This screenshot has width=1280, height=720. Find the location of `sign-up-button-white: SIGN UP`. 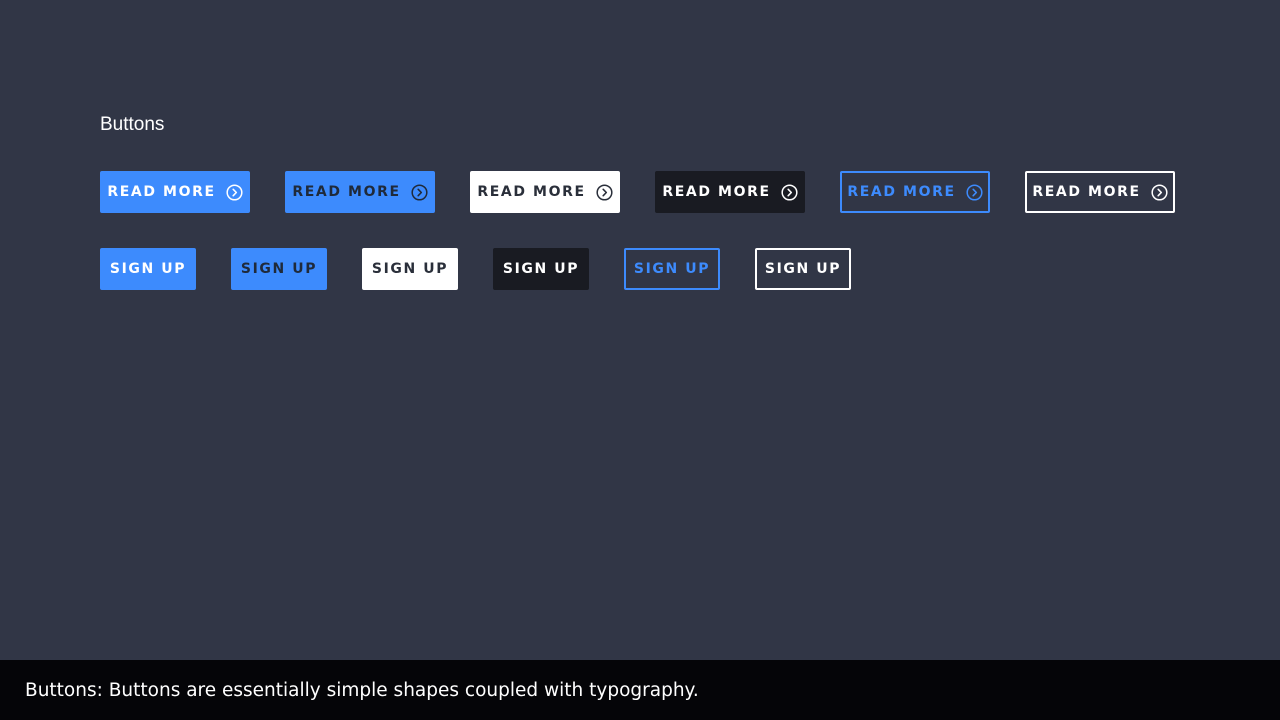

sign-up-button-white: SIGN UP is located at coordinates (410, 269).